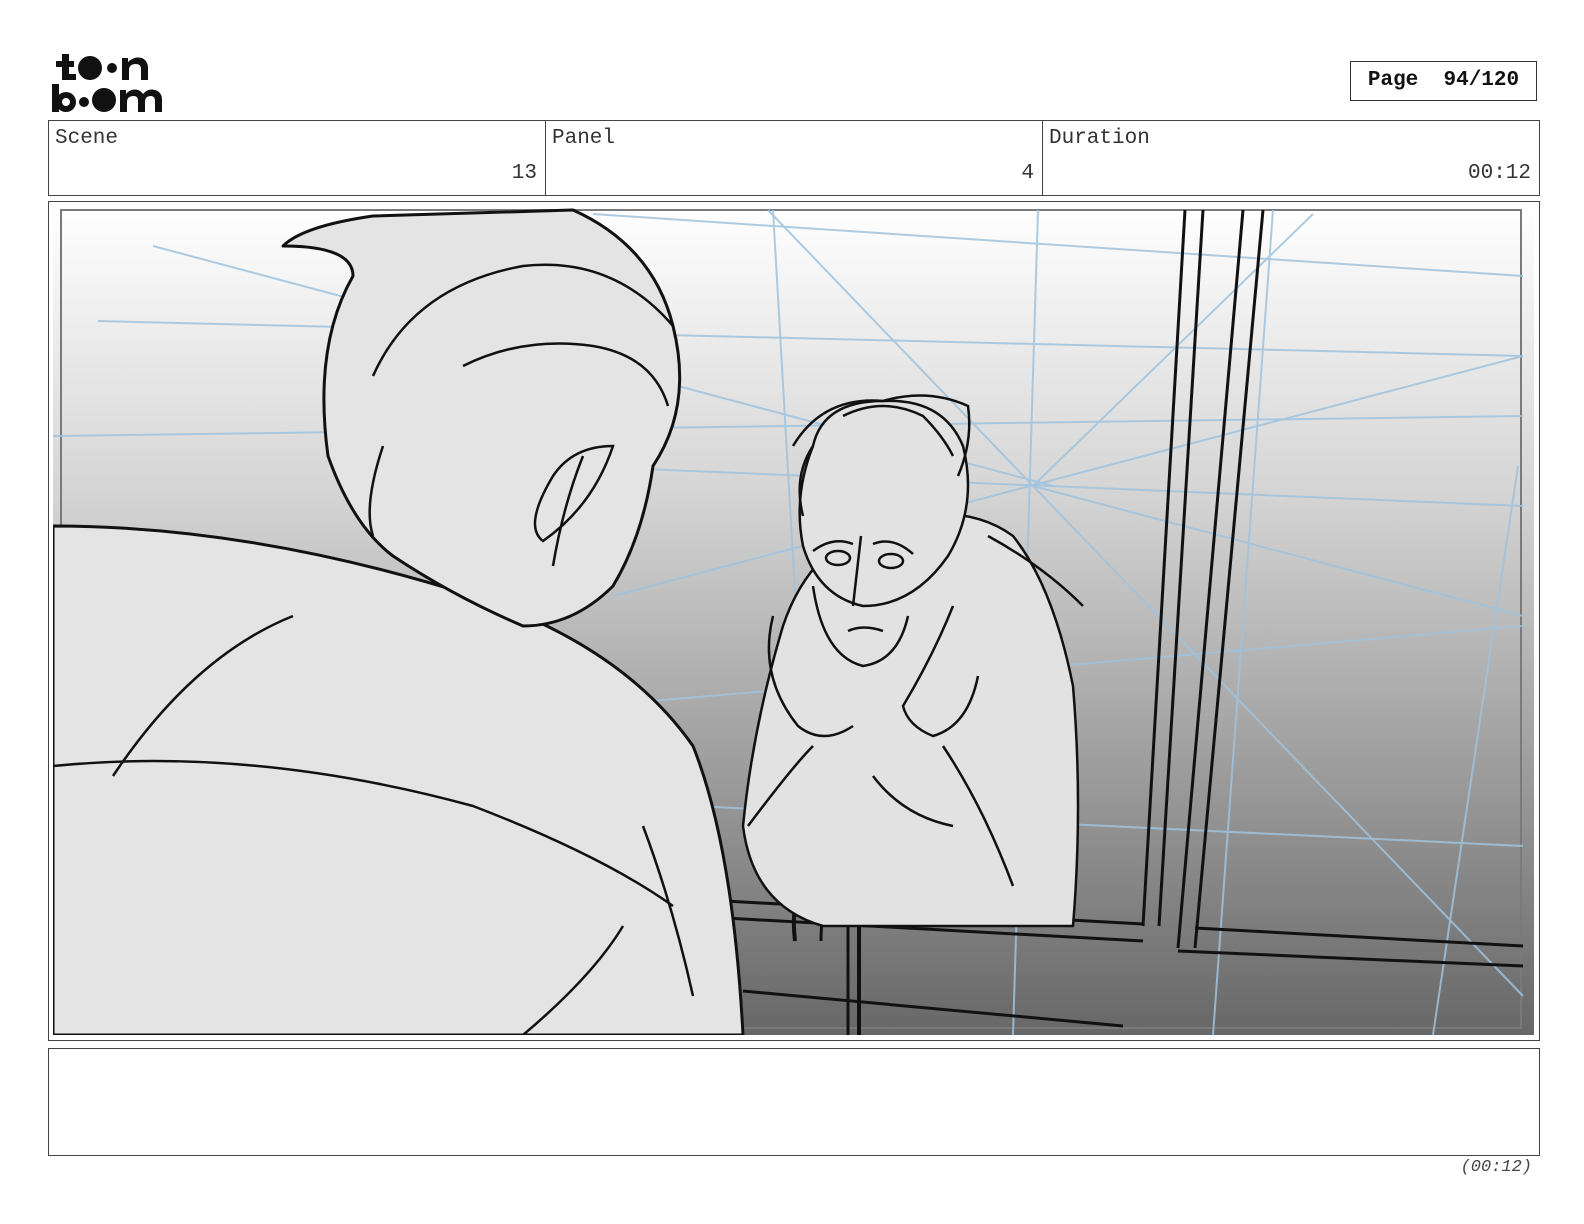 The height and width of the screenshot is (1224, 1584). What do you see at coordinates (584, 138) in the screenshot?
I see `panel-label: Panel` at bounding box center [584, 138].